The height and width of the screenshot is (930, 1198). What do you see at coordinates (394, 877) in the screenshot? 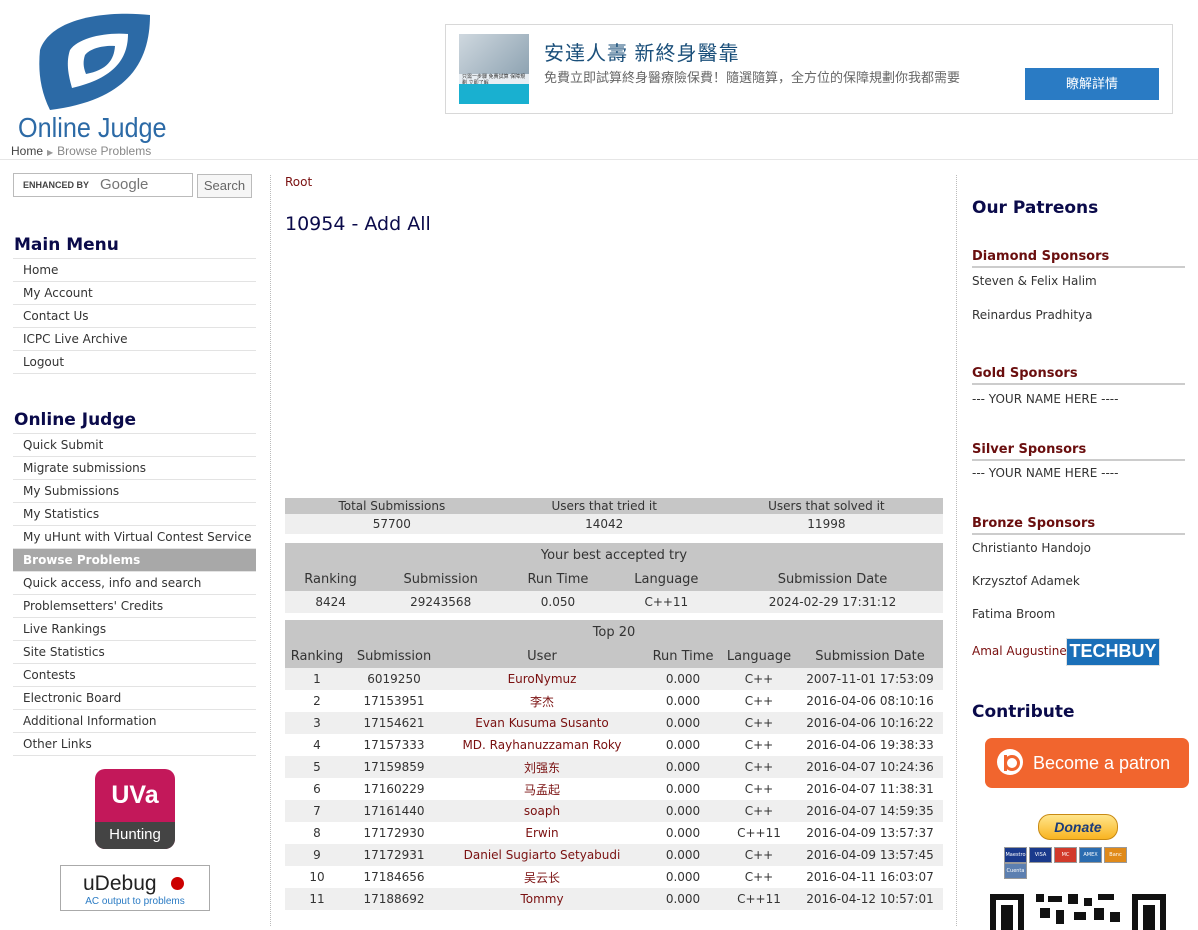
I see `row-submission: 17184656` at bounding box center [394, 877].